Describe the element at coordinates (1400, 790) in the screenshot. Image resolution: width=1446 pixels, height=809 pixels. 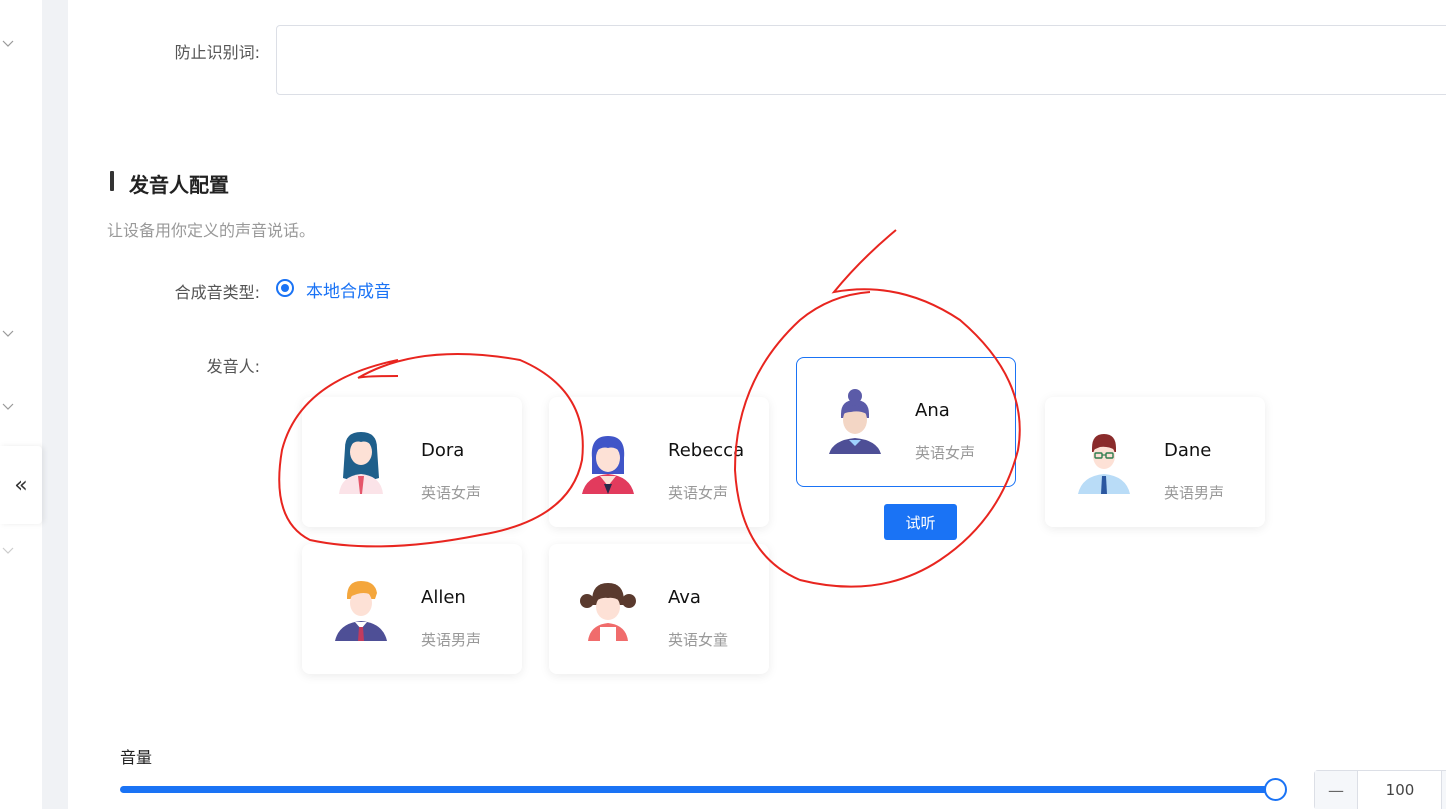
I see `volume-value-input: 100` at that location.